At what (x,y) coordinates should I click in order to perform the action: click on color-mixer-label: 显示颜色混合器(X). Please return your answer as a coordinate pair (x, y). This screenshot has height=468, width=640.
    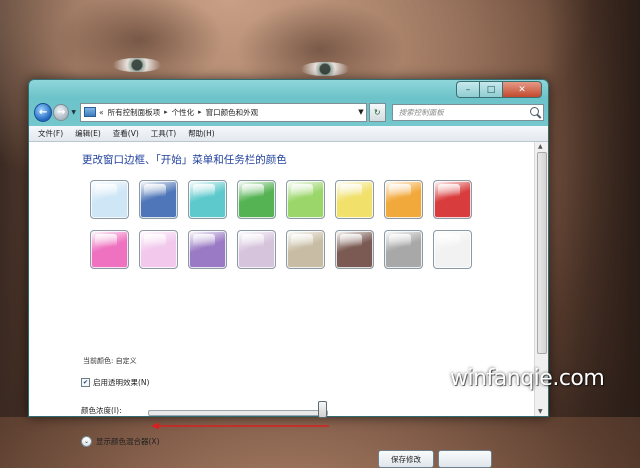
    Looking at the image, I should click on (128, 441).